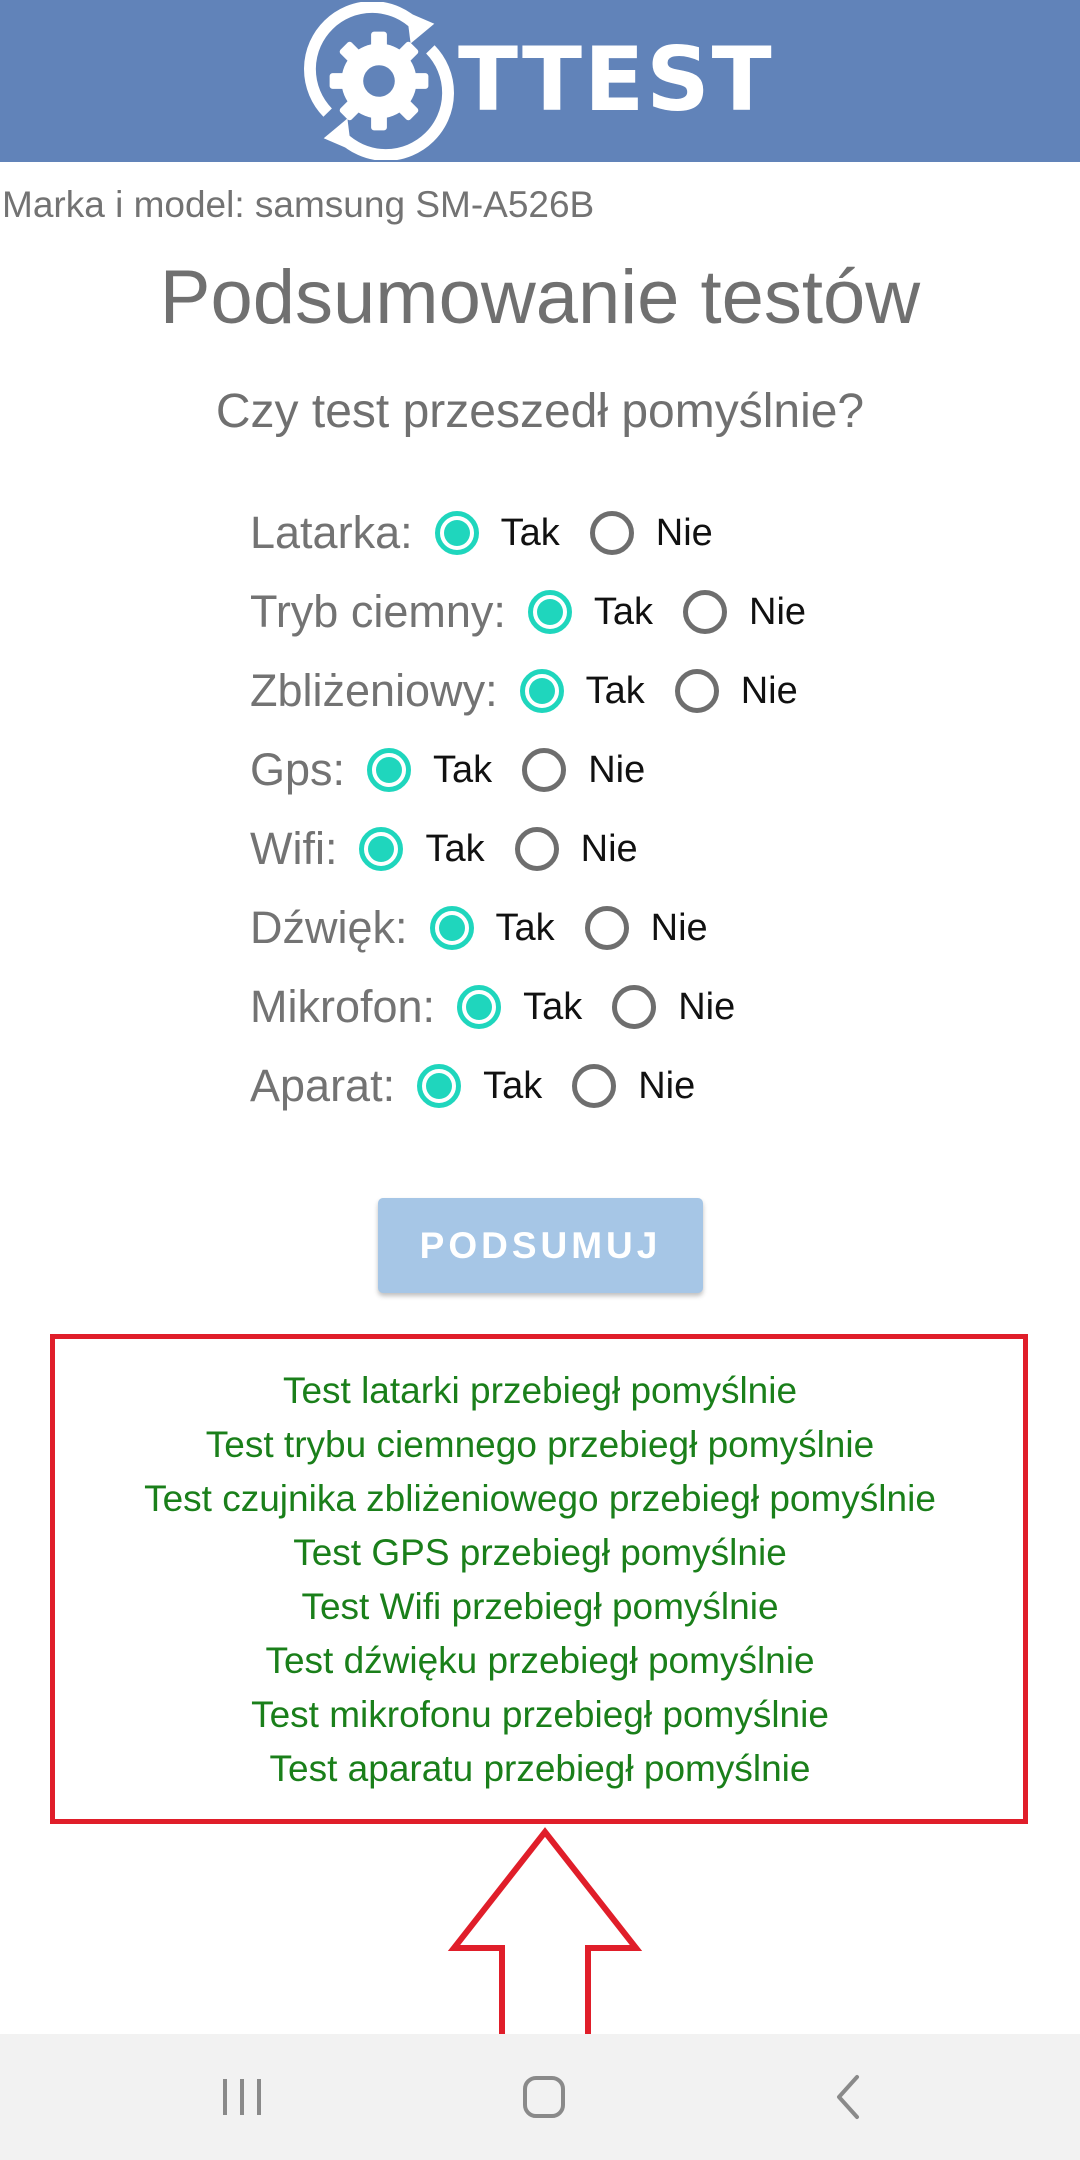  I want to click on system-navigation-bar, so click(540, 2097).